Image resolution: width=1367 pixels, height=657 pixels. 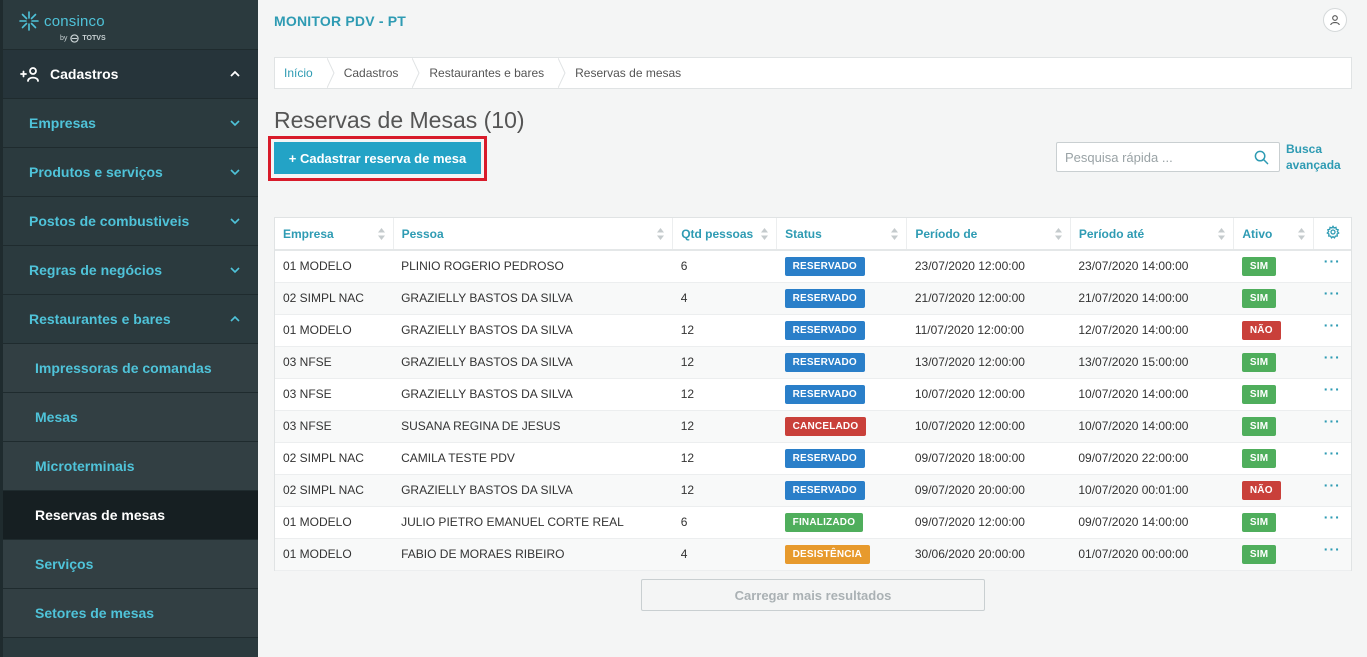 I want to click on gear-icon, so click(x=1332, y=232).